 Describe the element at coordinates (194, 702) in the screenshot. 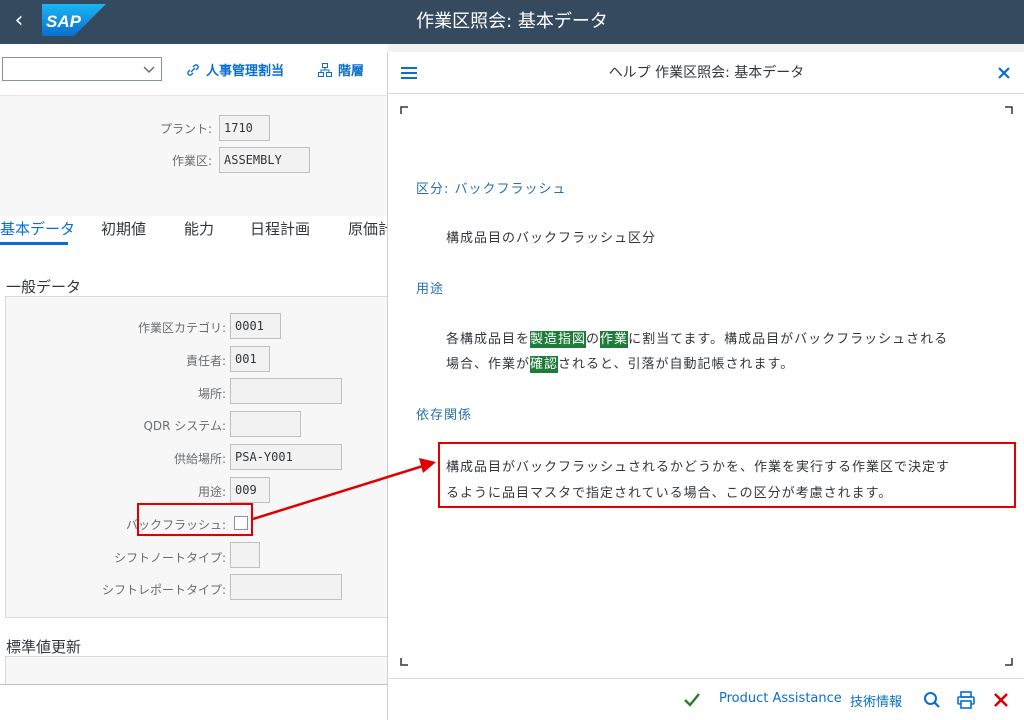

I see `footer-bar` at that location.